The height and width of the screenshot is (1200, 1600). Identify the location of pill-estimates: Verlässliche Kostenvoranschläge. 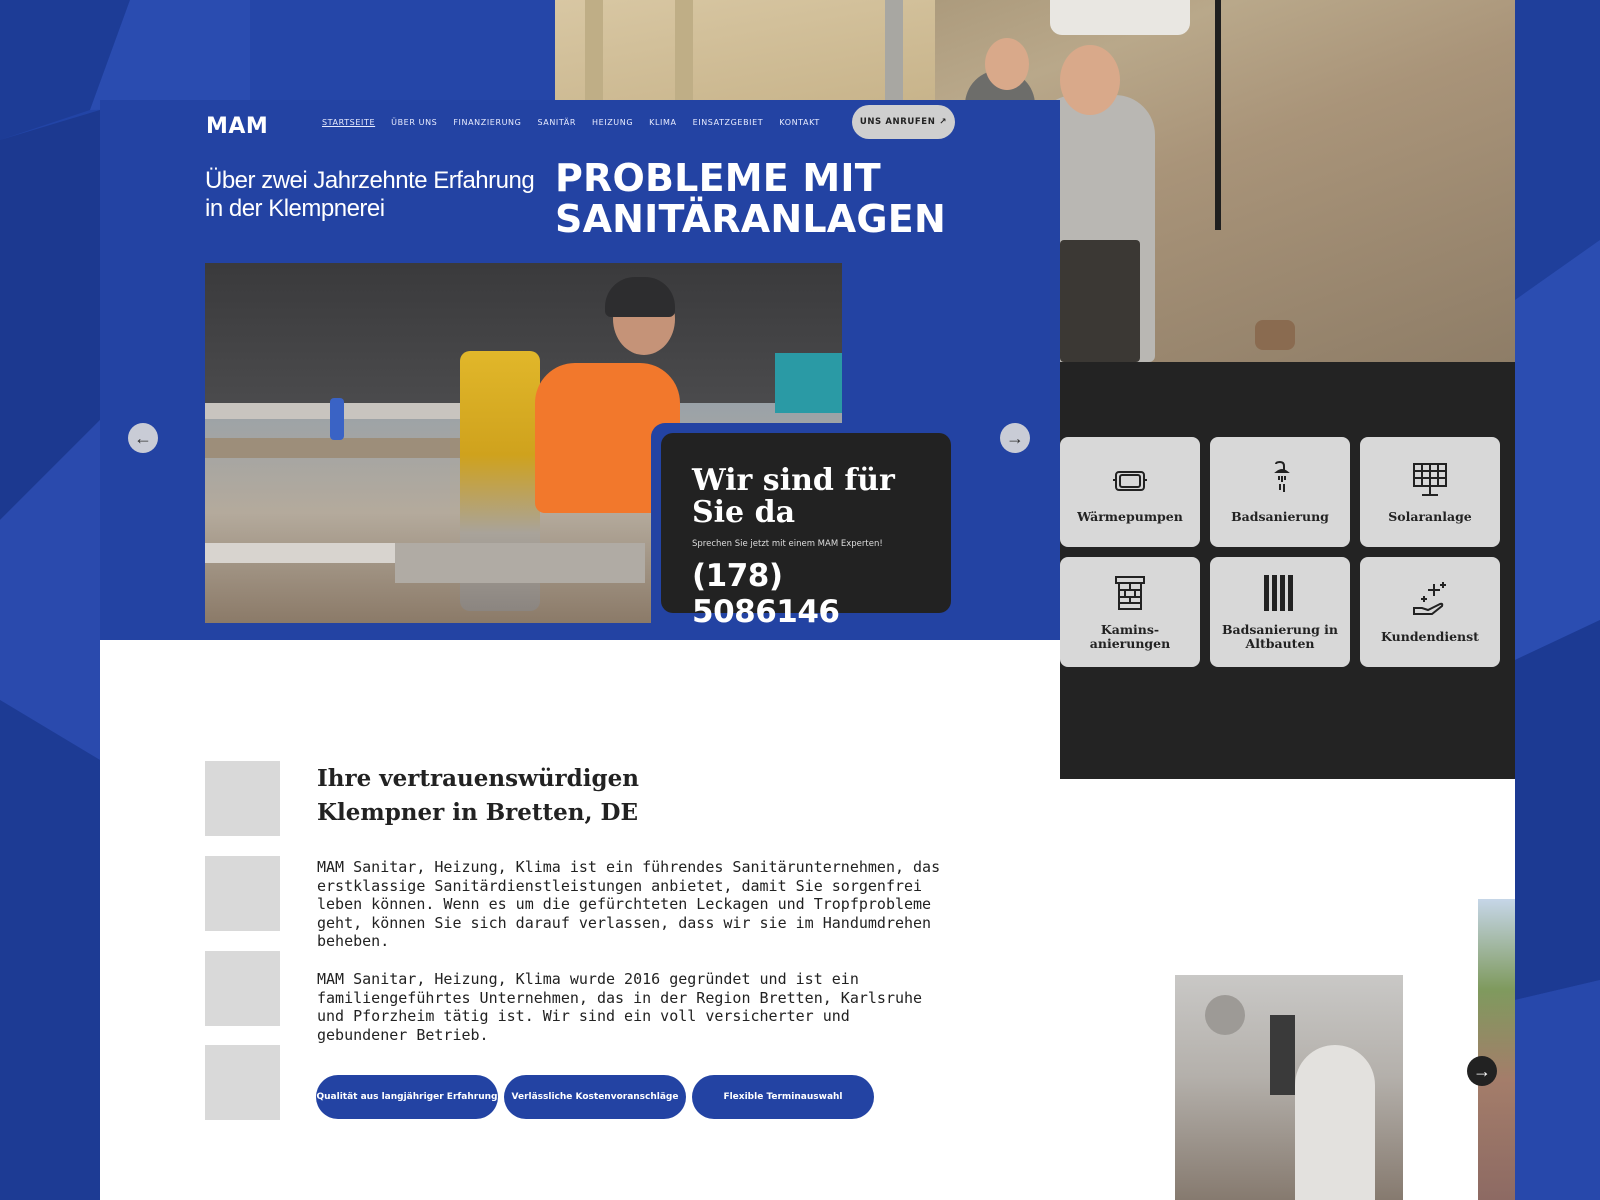
(595, 1097).